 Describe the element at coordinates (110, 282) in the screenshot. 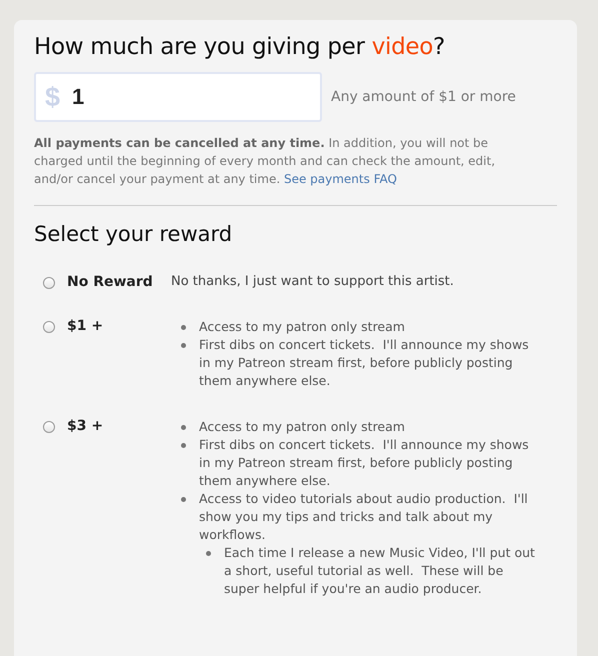

I see `reward-title: No Reward` at that location.